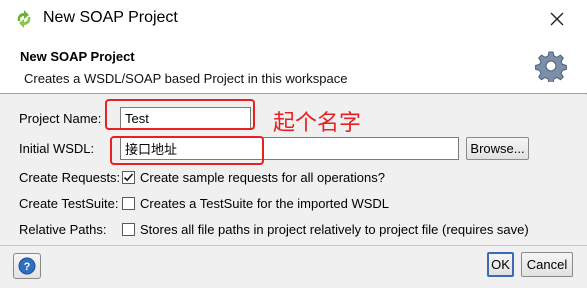 Image resolution: width=587 pixels, height=288 pixels. Describe the element at coordinates (180, 114) in the screenshot. I see `annotation-box-project-name` at that location.